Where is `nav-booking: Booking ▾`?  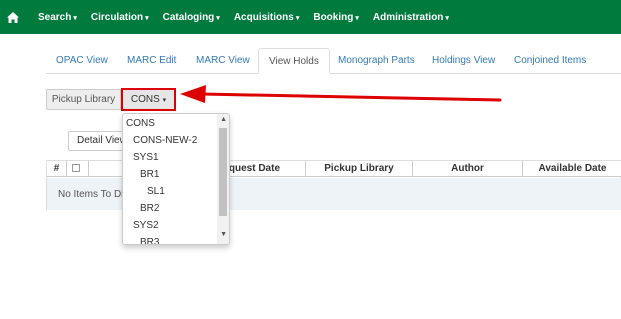
nav-booking: Booking ▾ is located at coordinates (336, 17).